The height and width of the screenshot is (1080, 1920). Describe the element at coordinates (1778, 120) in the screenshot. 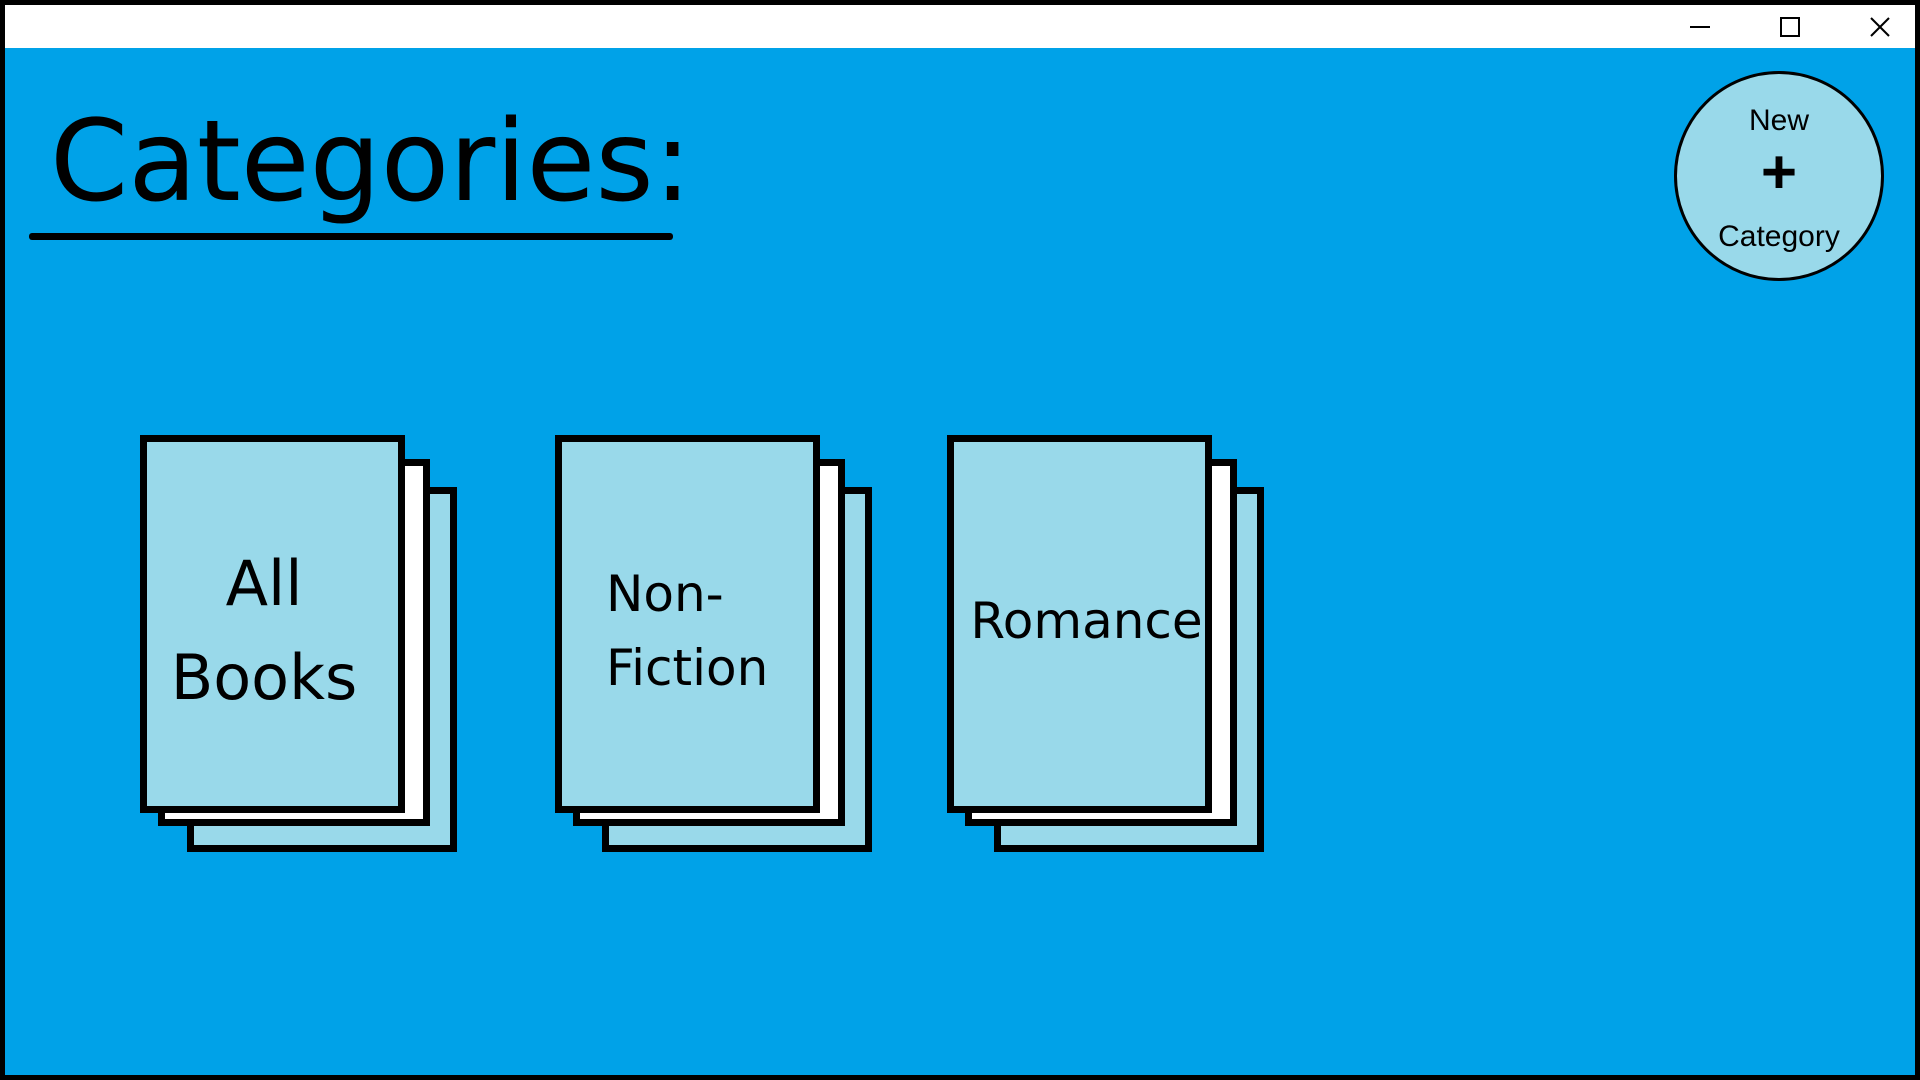

I see `new-category-label-top: New` at that location.